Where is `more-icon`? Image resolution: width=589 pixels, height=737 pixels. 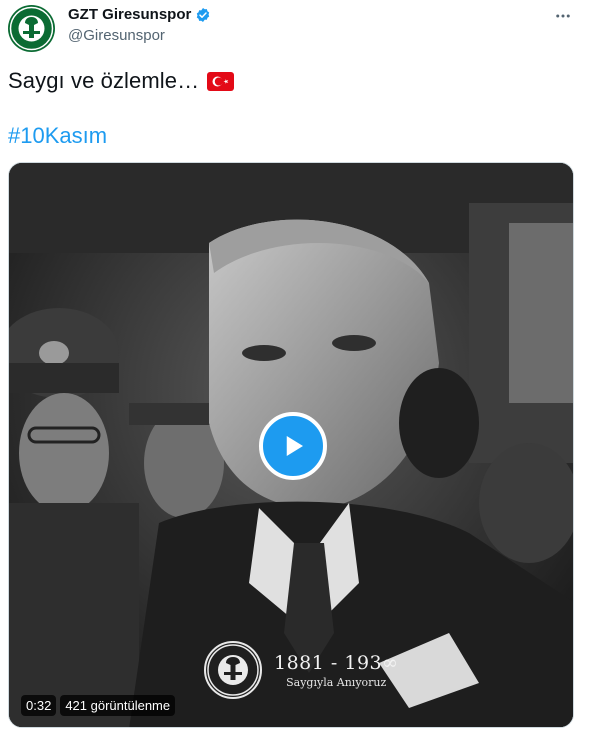 more-icon is located at coordinates (563, 16).